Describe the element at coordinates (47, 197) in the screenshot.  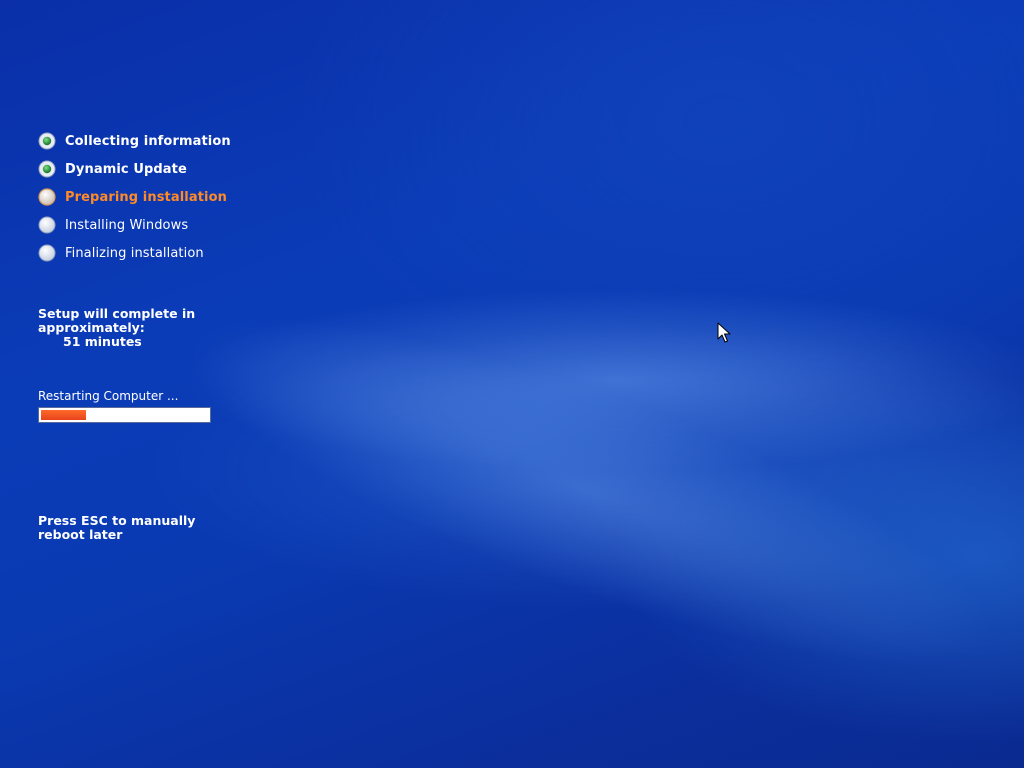
I see `current-step-icon` at that location.